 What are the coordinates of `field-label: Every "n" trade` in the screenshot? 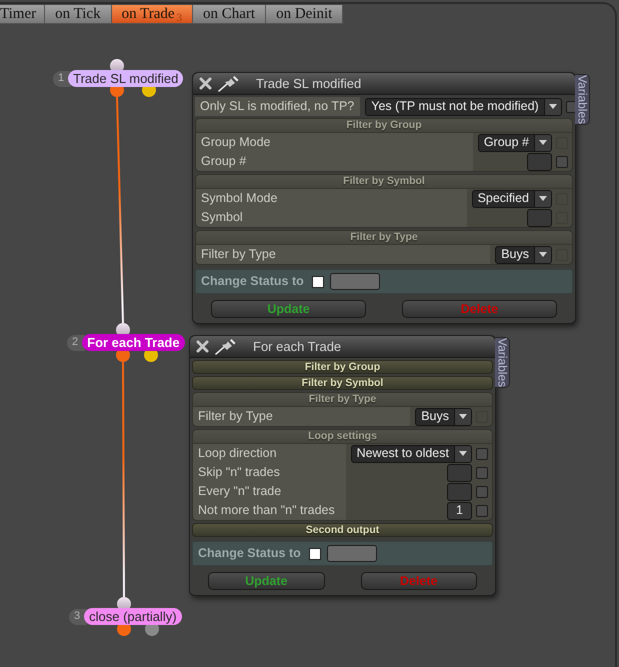 It's located at (269, 491).